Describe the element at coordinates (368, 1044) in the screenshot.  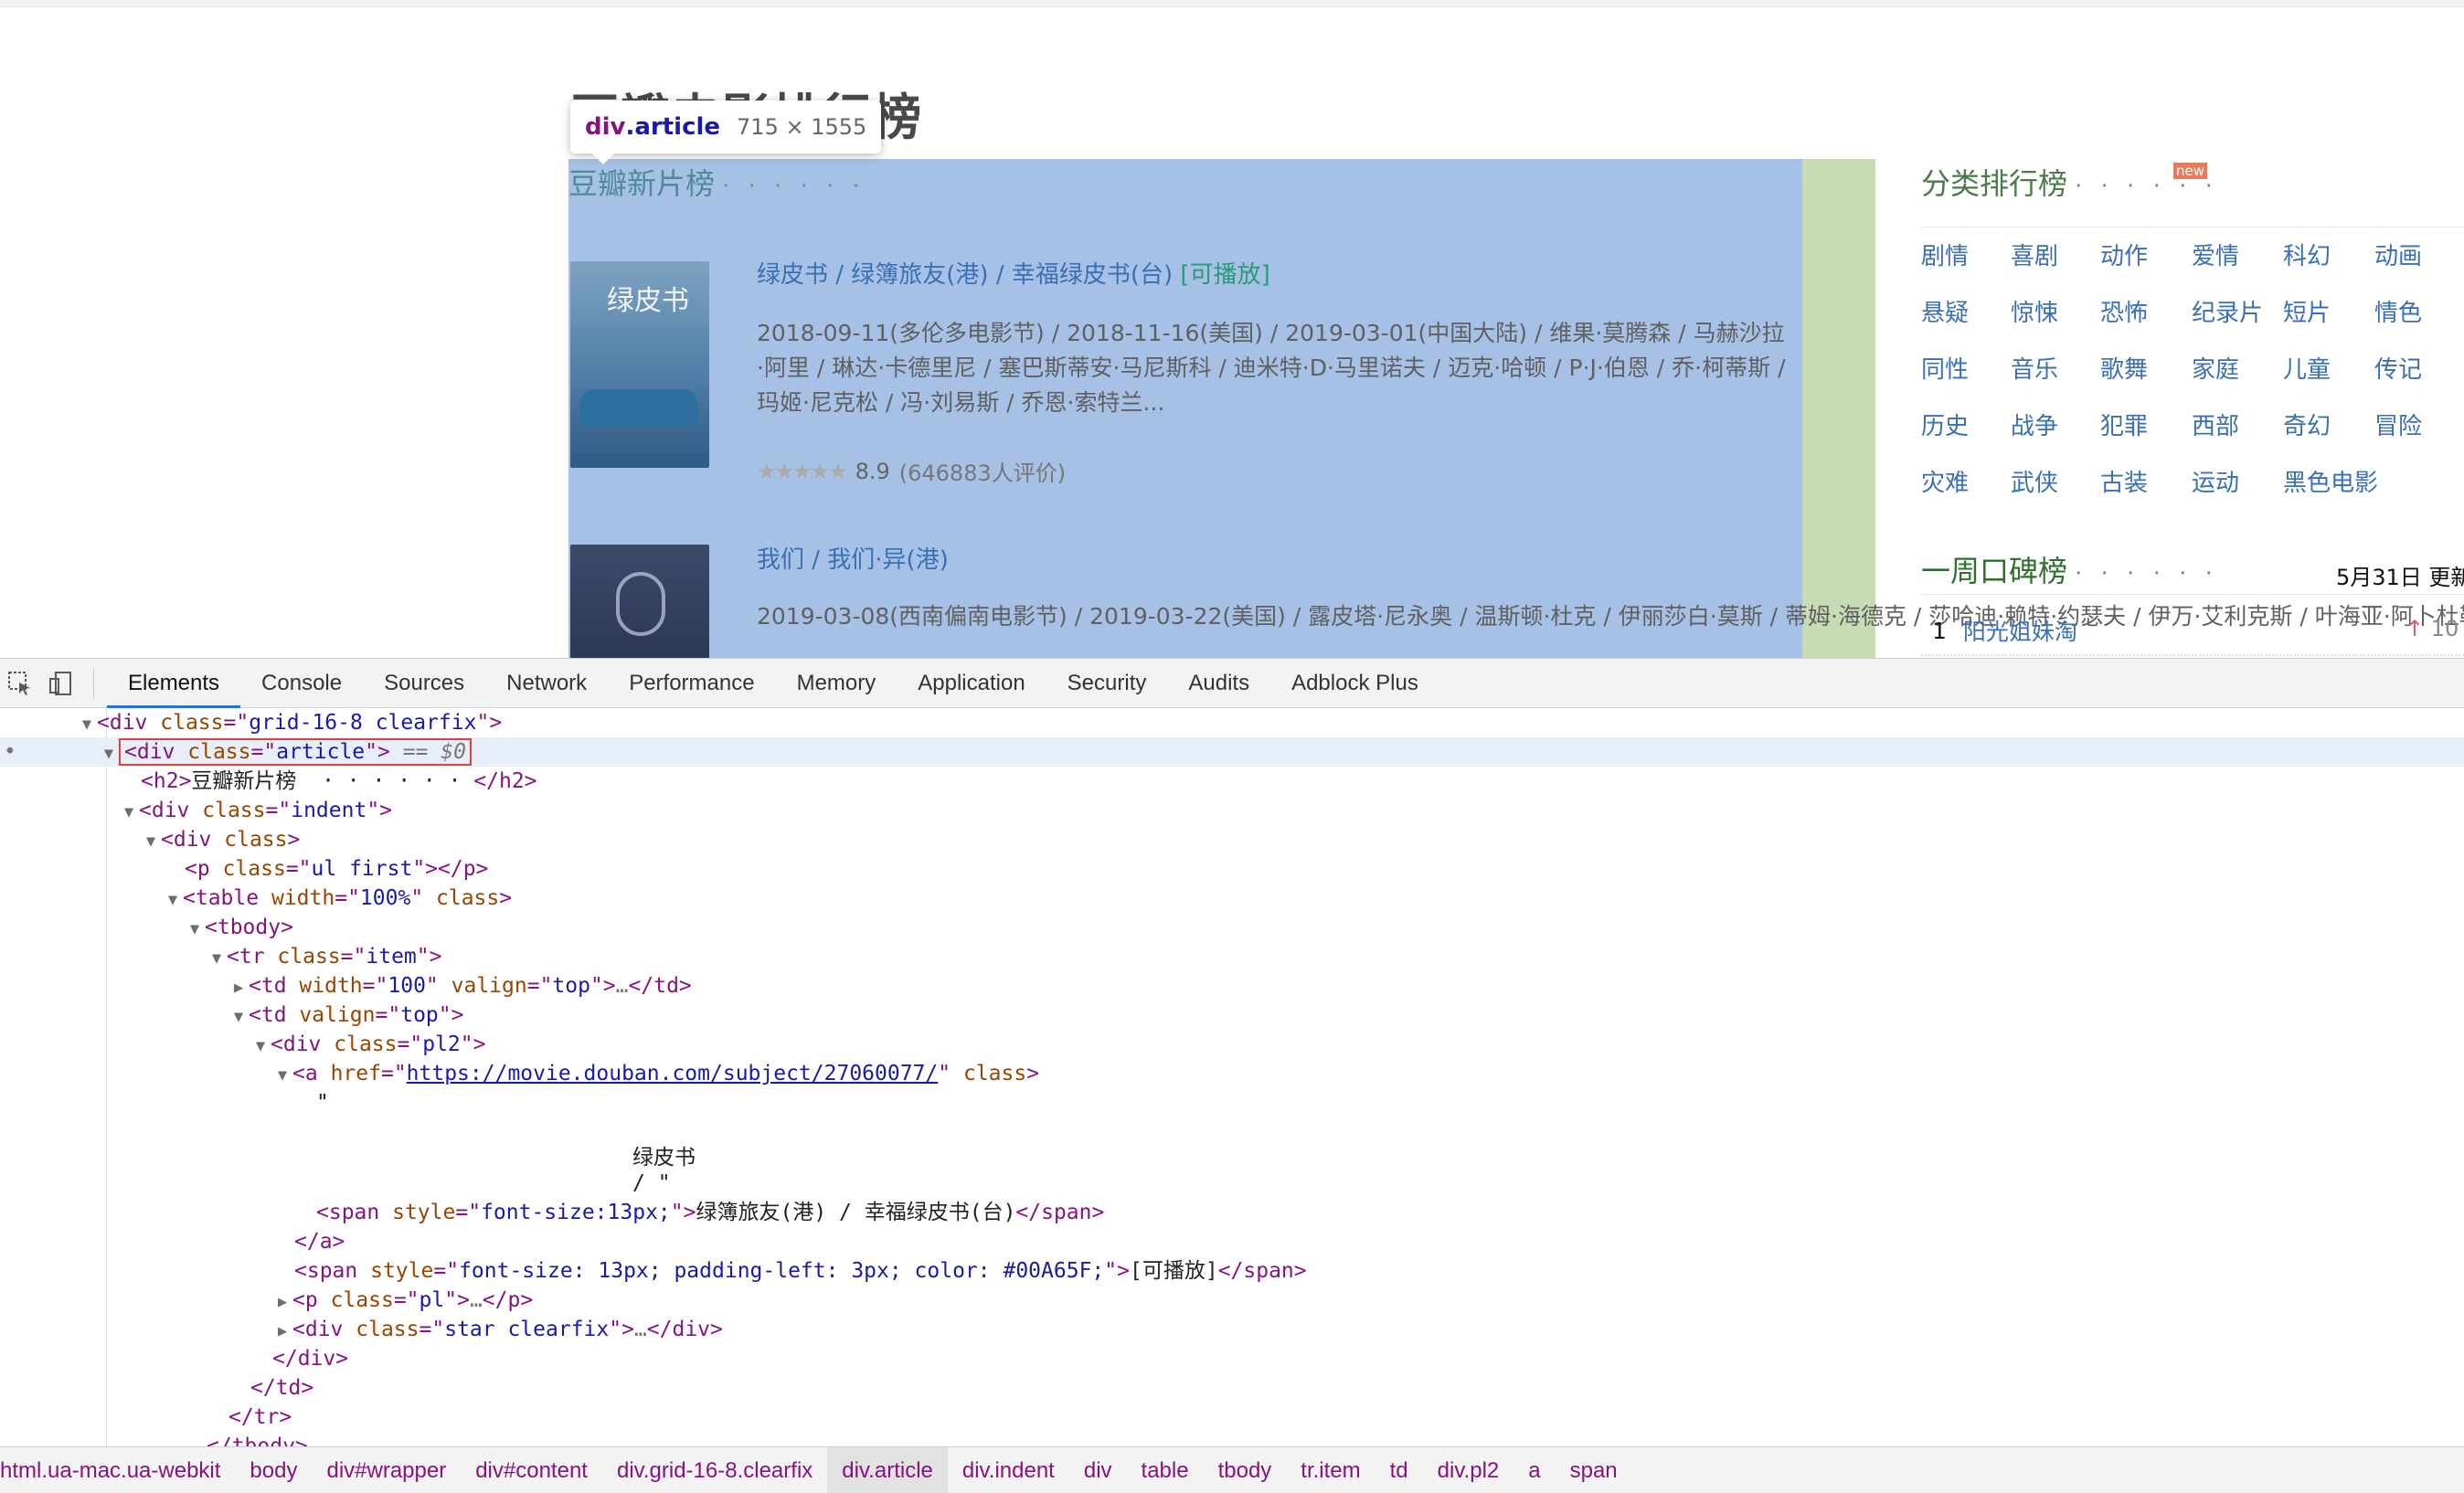
I see `dom-node: ▼ <div class="pl2">` at that location.